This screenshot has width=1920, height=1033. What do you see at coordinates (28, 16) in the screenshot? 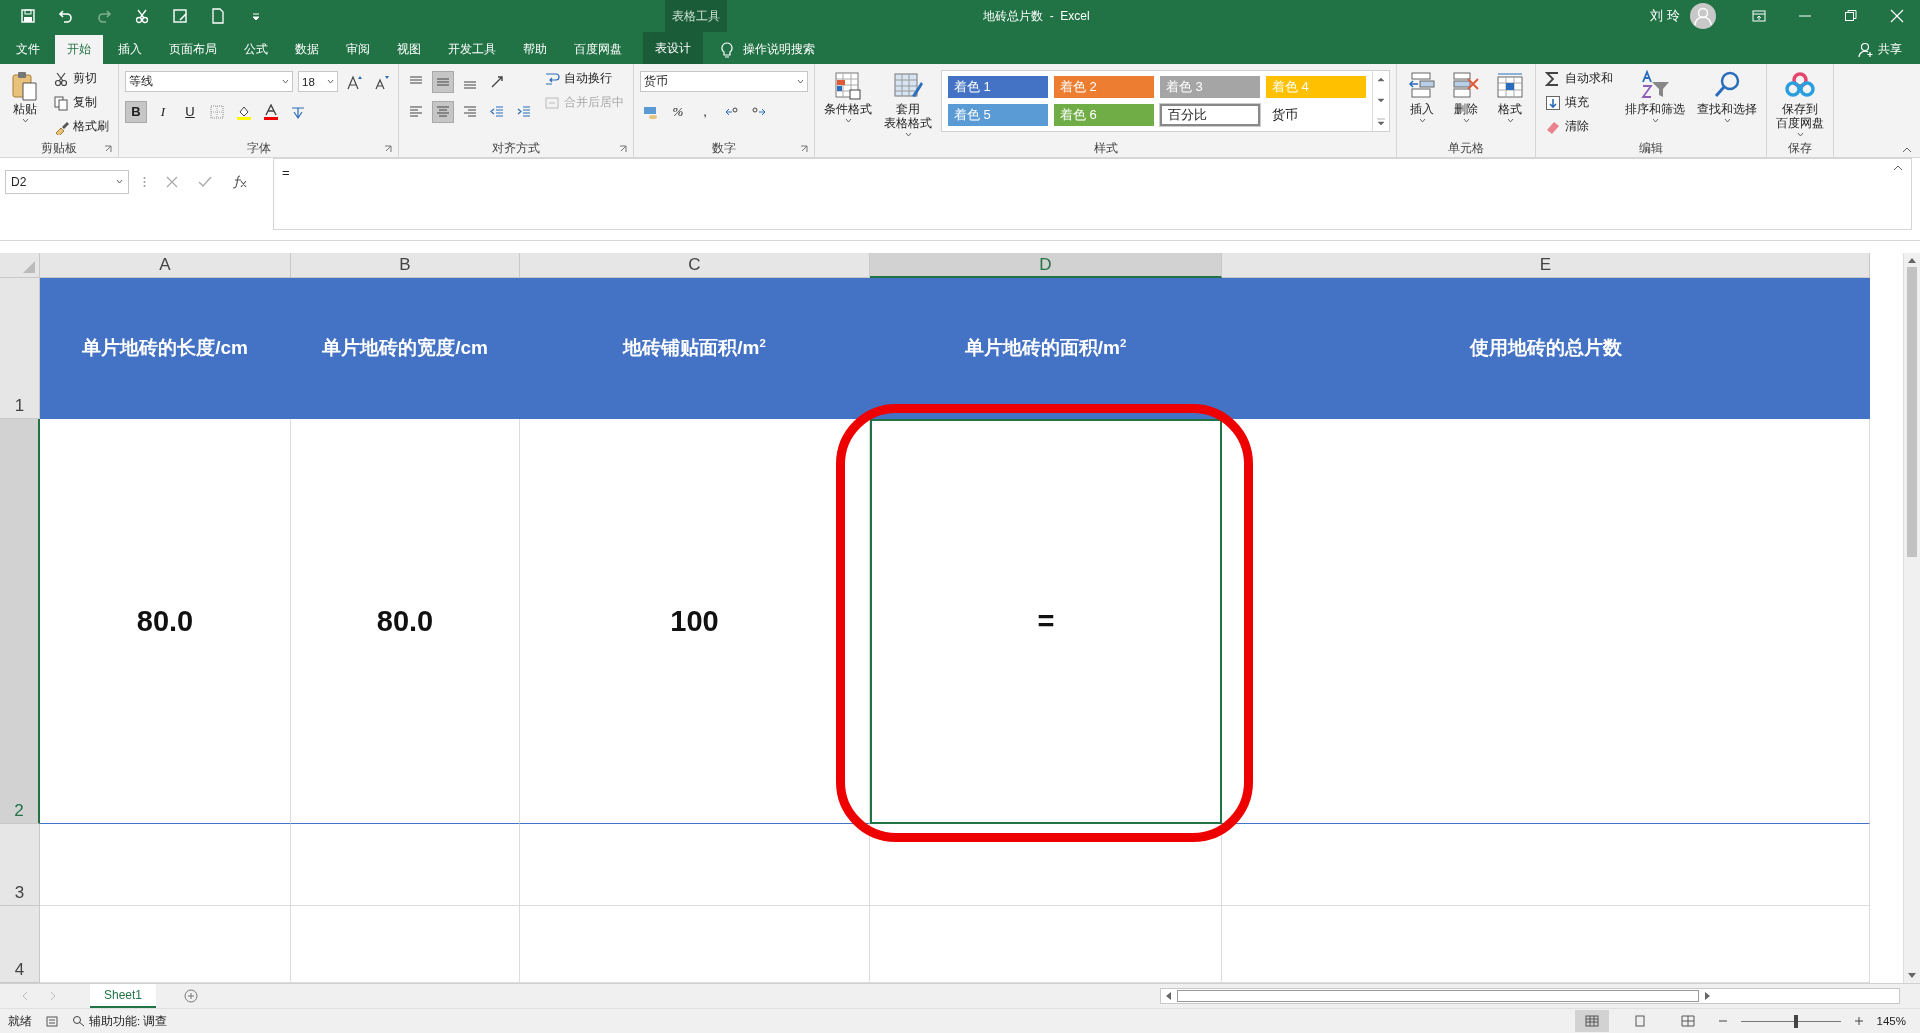
I see `save-icon` at bounding box center [28, 16].